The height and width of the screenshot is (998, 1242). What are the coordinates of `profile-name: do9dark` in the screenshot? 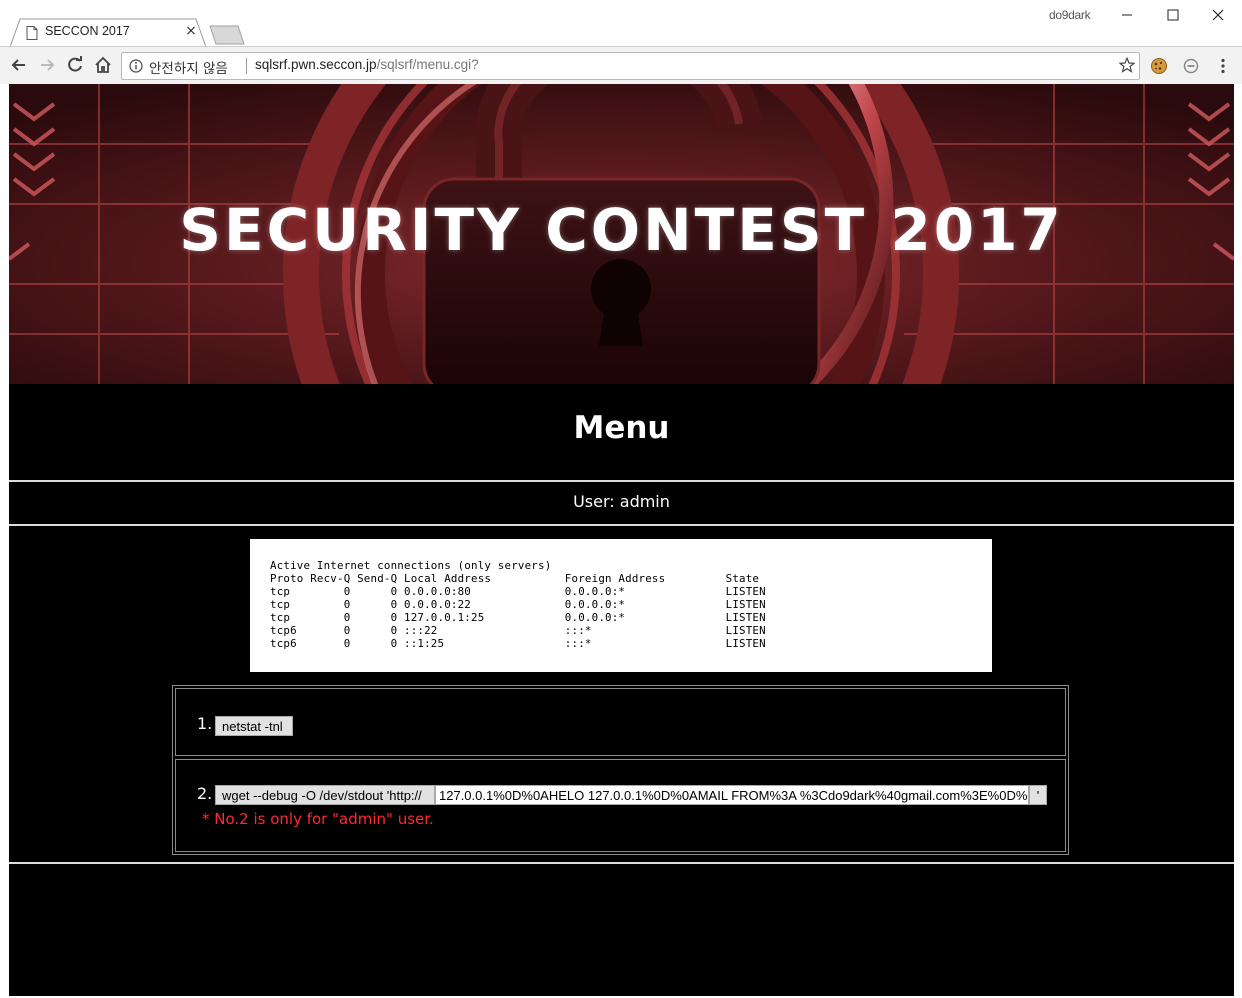 It's located at (1070, 15).